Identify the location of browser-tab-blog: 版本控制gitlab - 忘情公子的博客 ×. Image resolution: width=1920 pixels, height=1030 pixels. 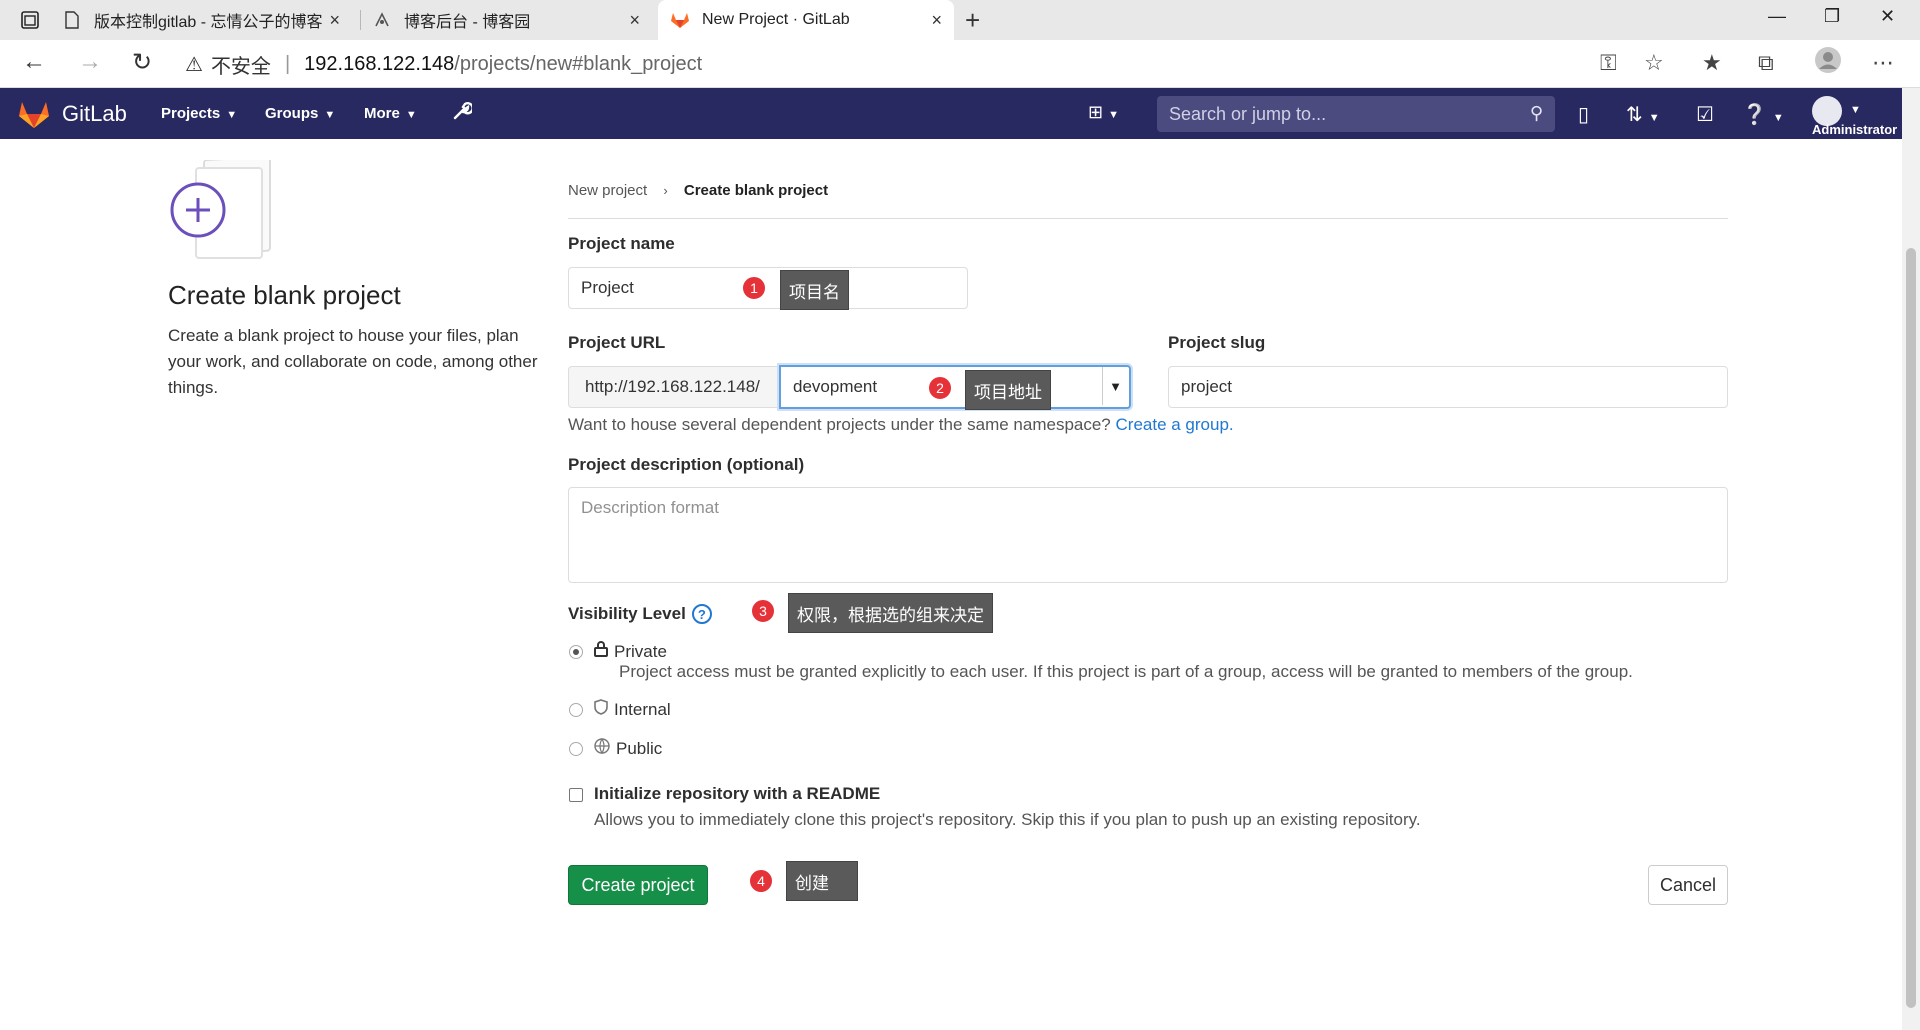
(207, 20).